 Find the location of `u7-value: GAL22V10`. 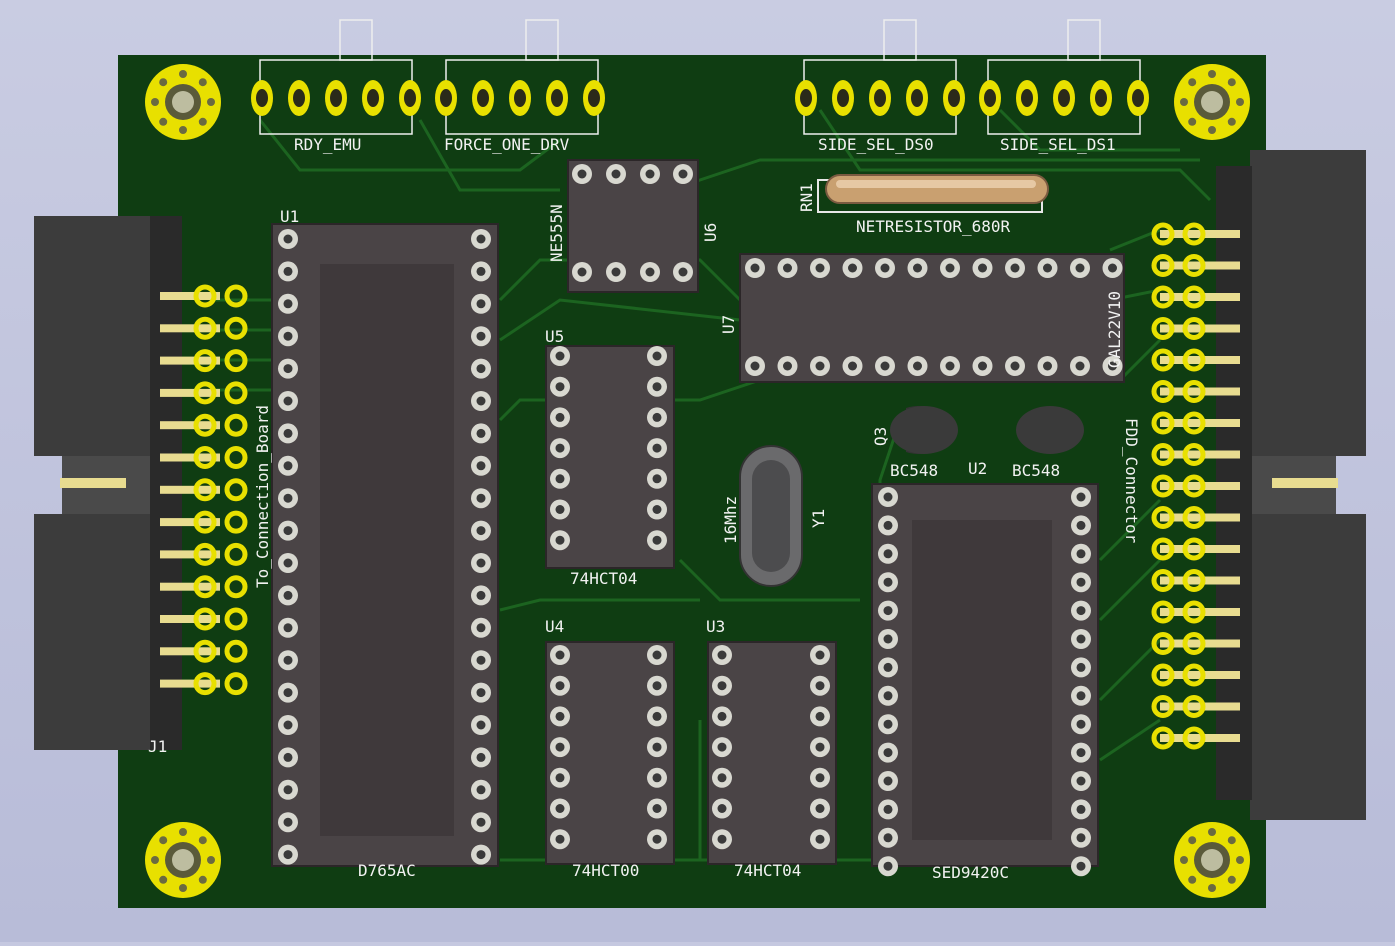

u7-value: GAL22V10 is located at coordinates (1114, 329).